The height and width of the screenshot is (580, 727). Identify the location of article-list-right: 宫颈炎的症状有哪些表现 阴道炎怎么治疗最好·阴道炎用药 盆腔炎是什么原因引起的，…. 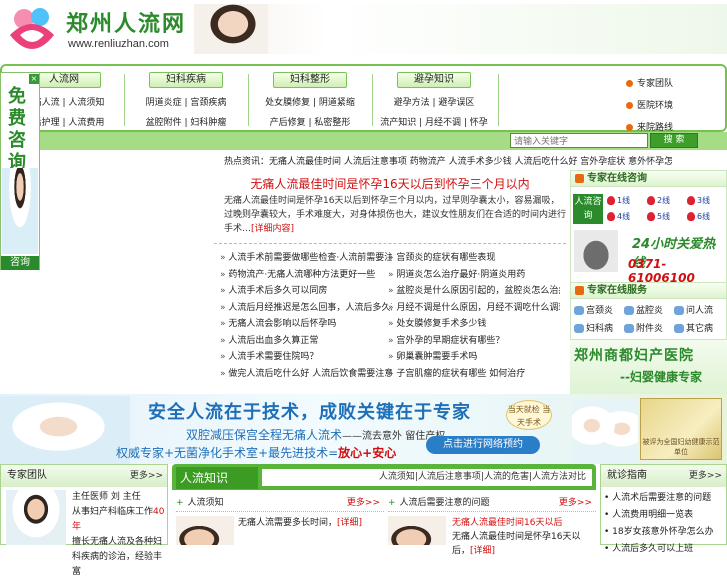
(474, 316).